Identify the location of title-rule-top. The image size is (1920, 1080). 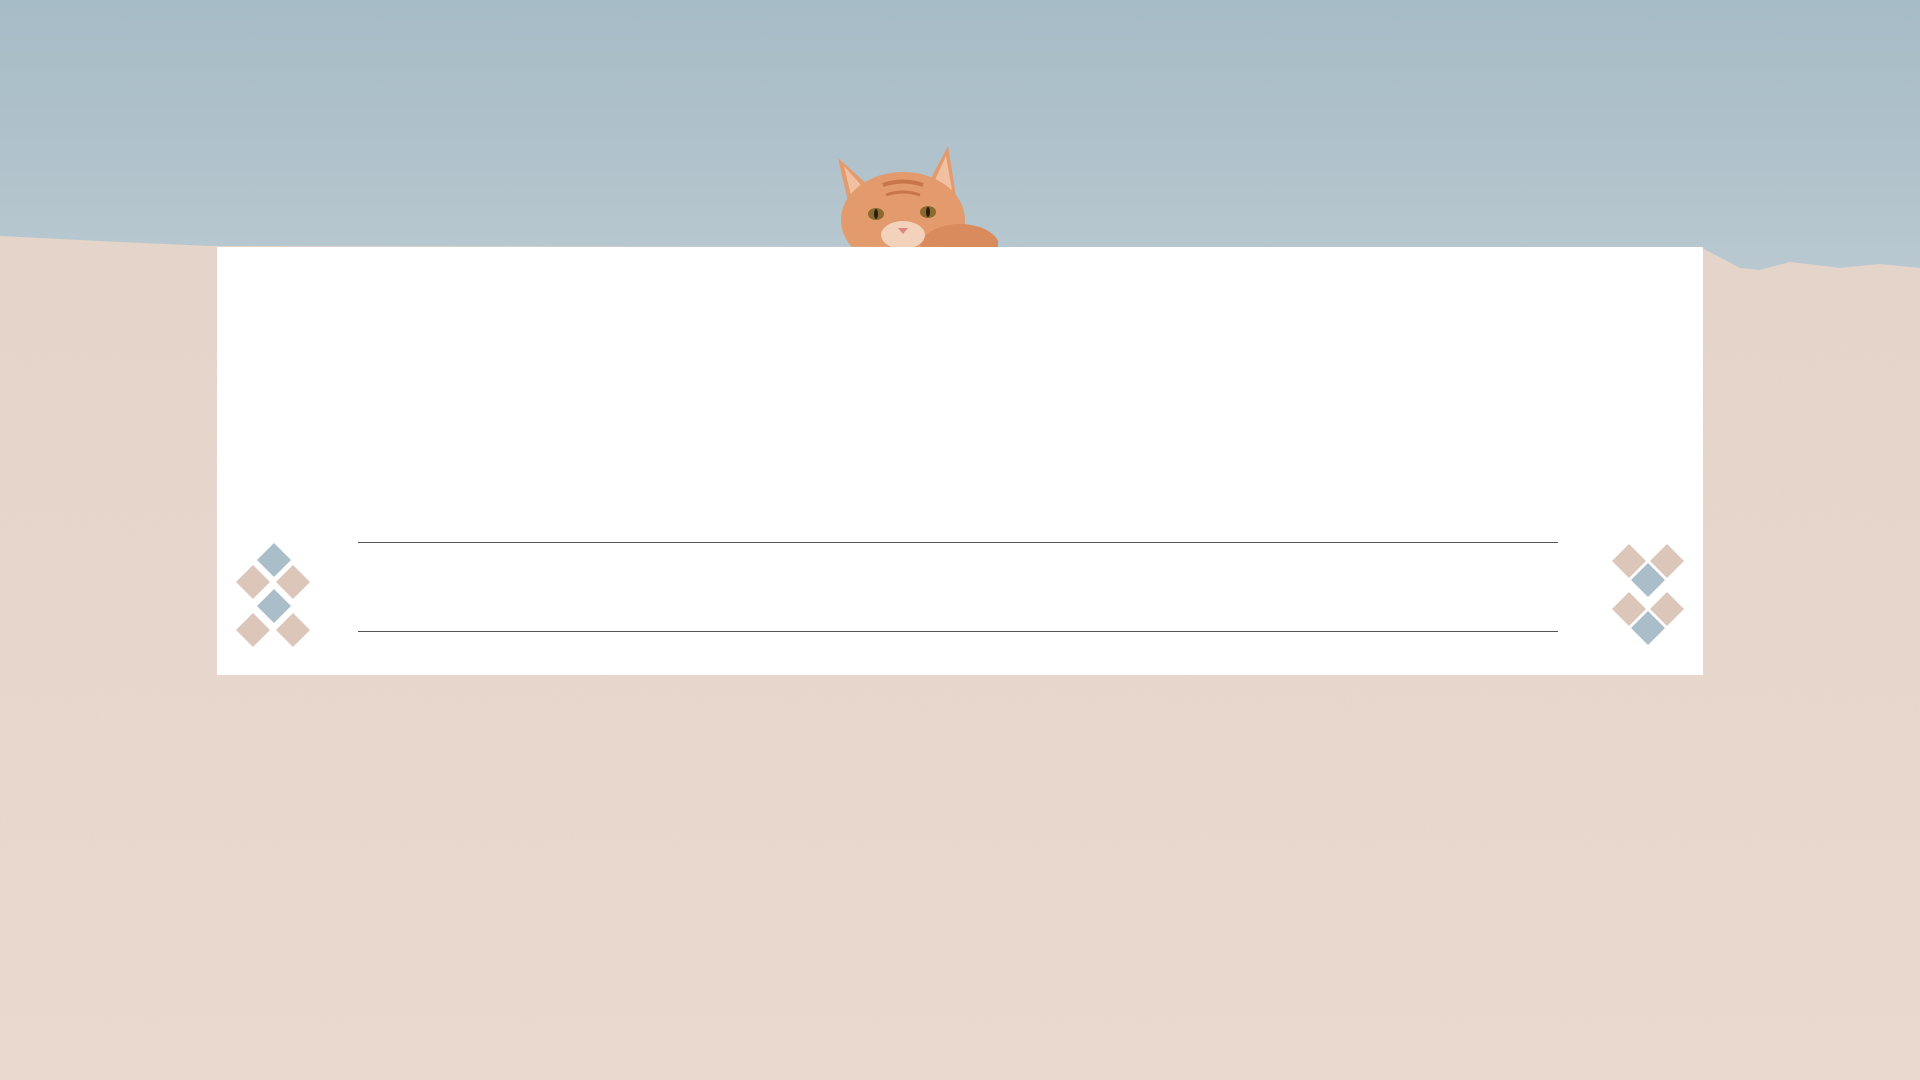
(958, 542).